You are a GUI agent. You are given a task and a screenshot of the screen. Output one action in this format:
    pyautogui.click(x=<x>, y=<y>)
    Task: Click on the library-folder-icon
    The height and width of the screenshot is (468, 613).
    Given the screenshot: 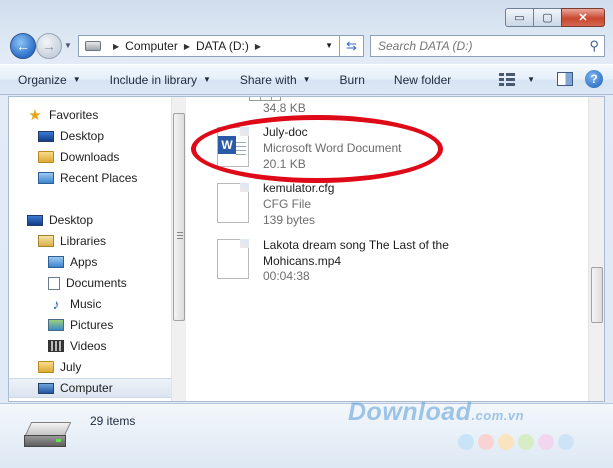 What is the action you would take?
    pyautogui.click(x=56, y=262)
    